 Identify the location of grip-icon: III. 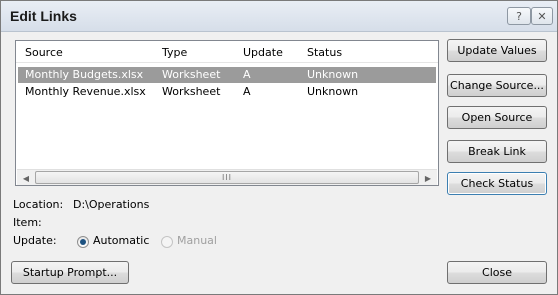
(227, 177).